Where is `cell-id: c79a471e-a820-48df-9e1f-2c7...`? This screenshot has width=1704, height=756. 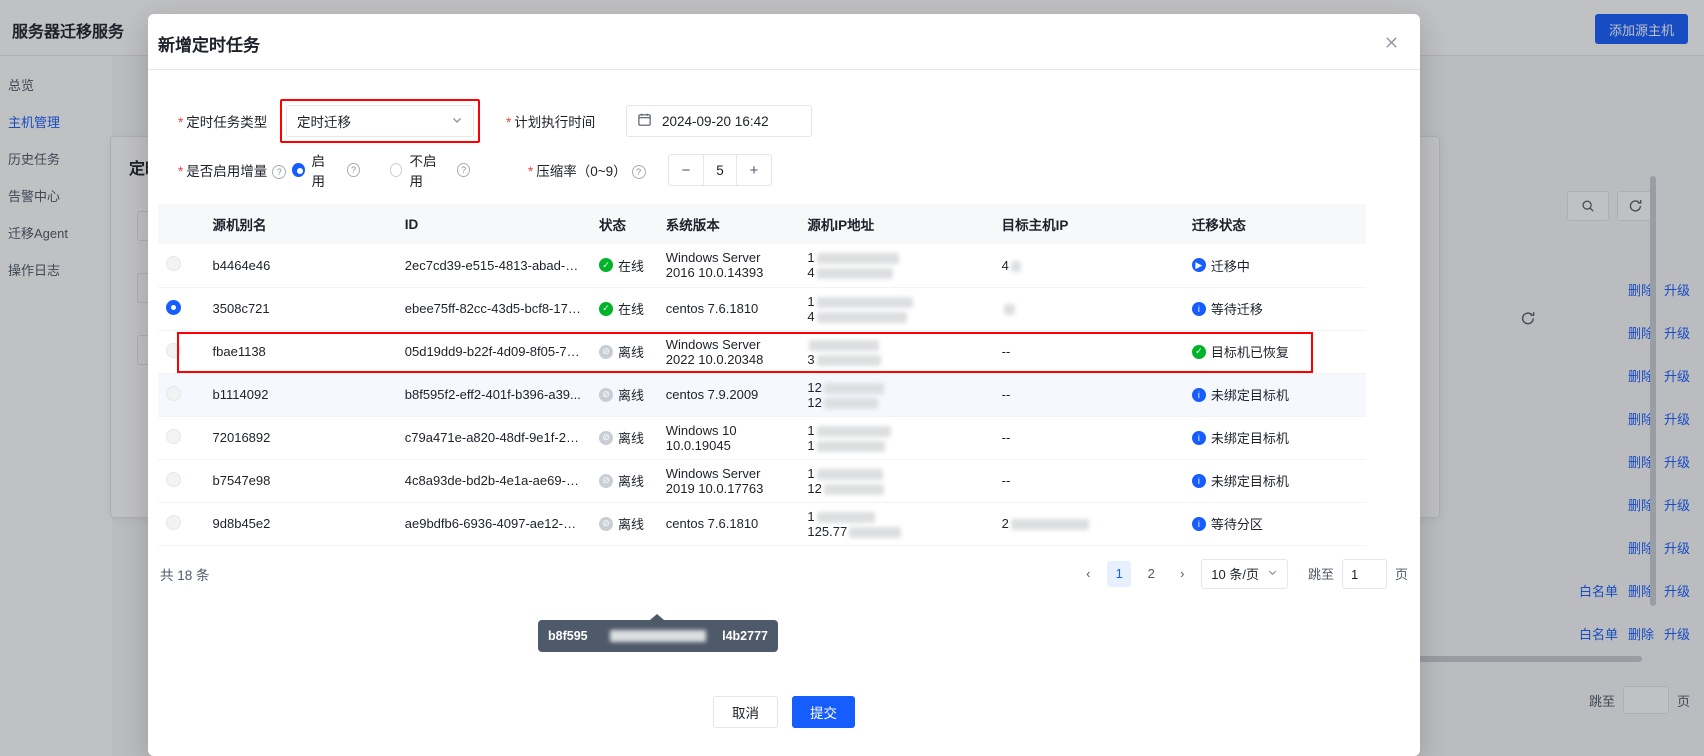 cell-id: c79a471e-a820-48df-9e1f-2c7... is located at coordinates (493, 438).